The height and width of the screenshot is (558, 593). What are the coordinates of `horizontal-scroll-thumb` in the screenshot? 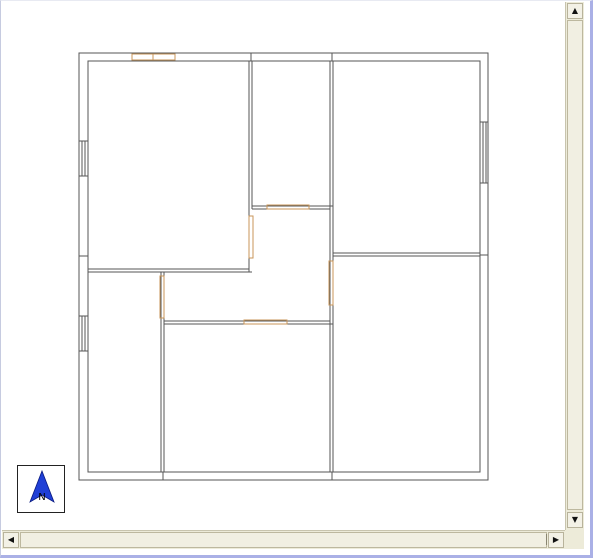 It's located at (283, 540).